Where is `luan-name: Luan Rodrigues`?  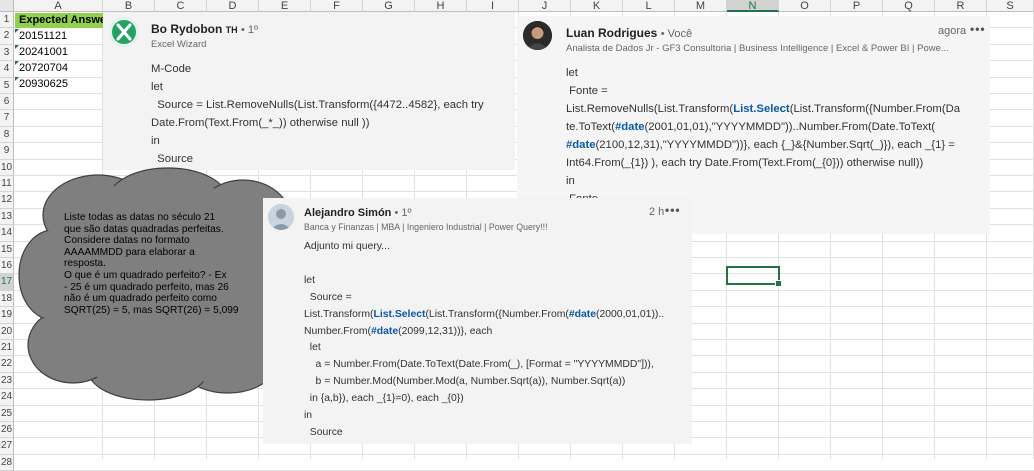
luan-name: Luan Rodrigues is located at coordinates (611, 33).